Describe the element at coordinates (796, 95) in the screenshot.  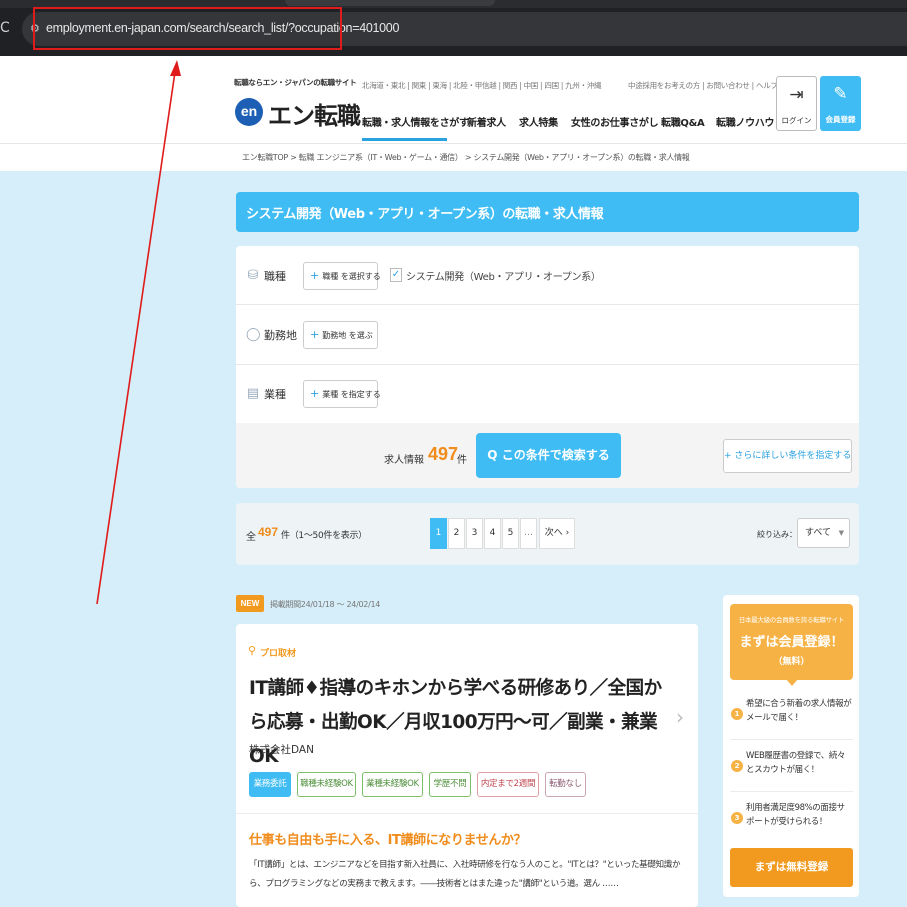
I see `login-icon: ⇥` at that location.